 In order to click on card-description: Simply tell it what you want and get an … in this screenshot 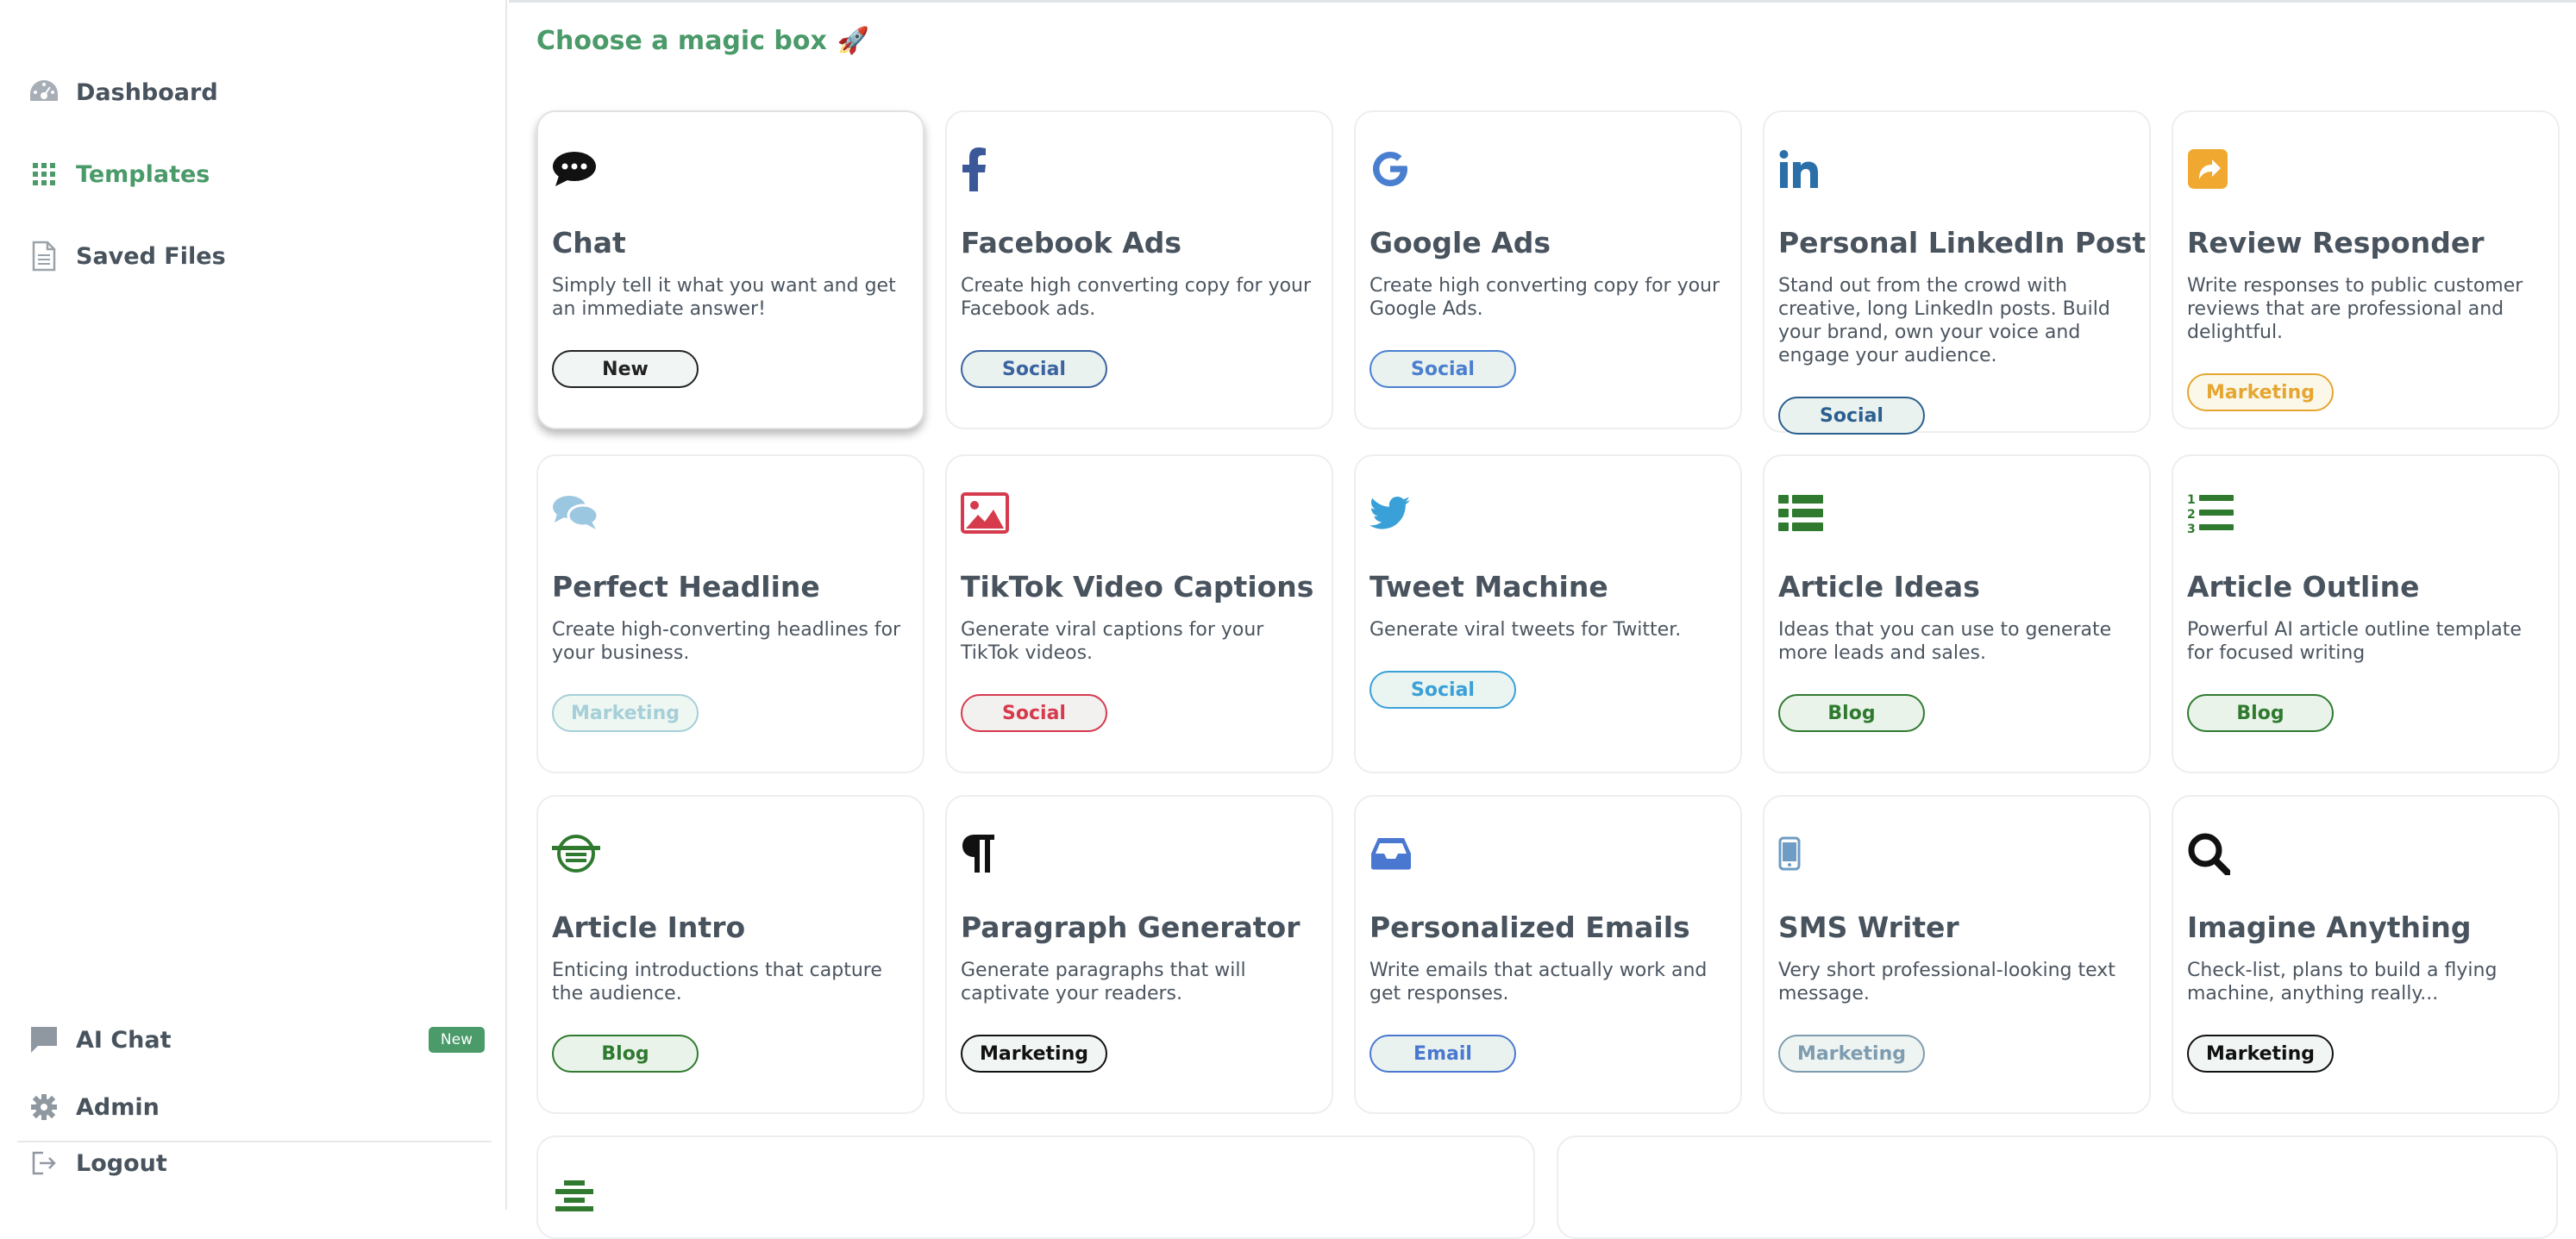, I will do `click(724, 297)`.